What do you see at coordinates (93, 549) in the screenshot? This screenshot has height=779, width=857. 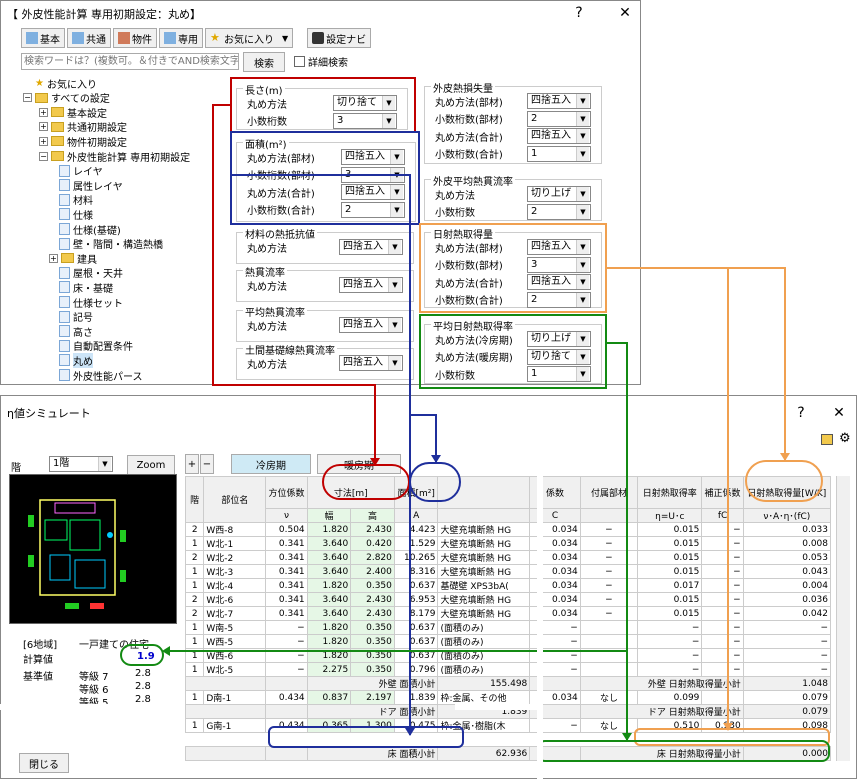 I see `floor-plan-image` at bounding box center [93, 549].